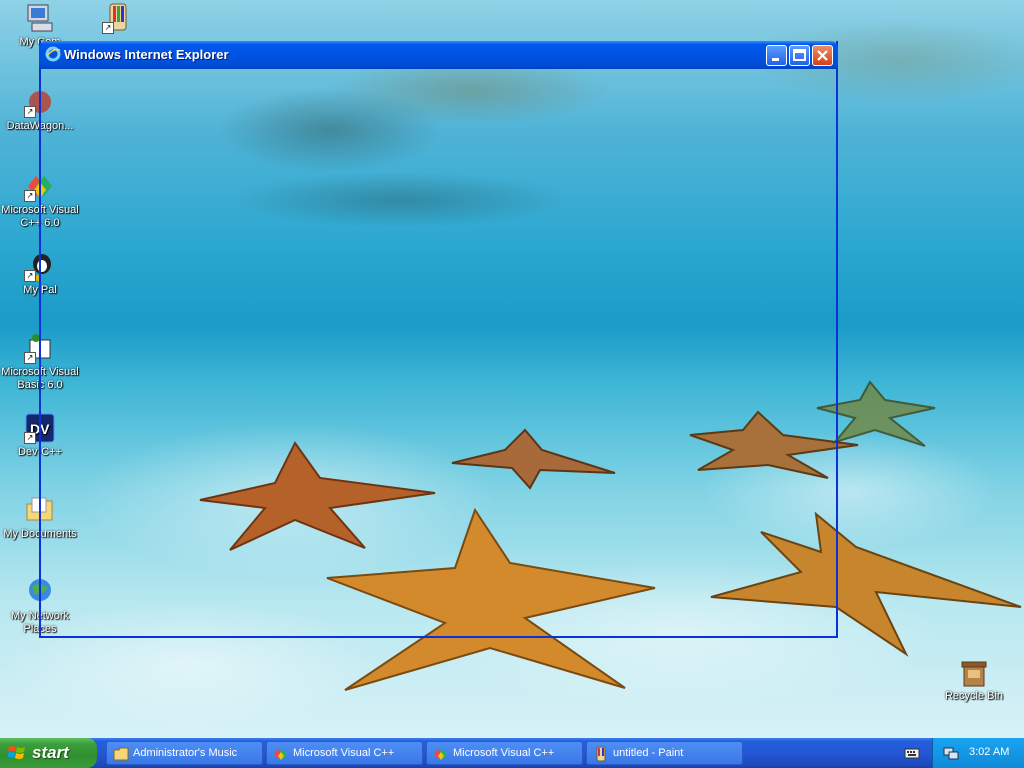  Describe the element at coordinates (912, 753) in the screenshot. I see `keyboard-icon` at that location.